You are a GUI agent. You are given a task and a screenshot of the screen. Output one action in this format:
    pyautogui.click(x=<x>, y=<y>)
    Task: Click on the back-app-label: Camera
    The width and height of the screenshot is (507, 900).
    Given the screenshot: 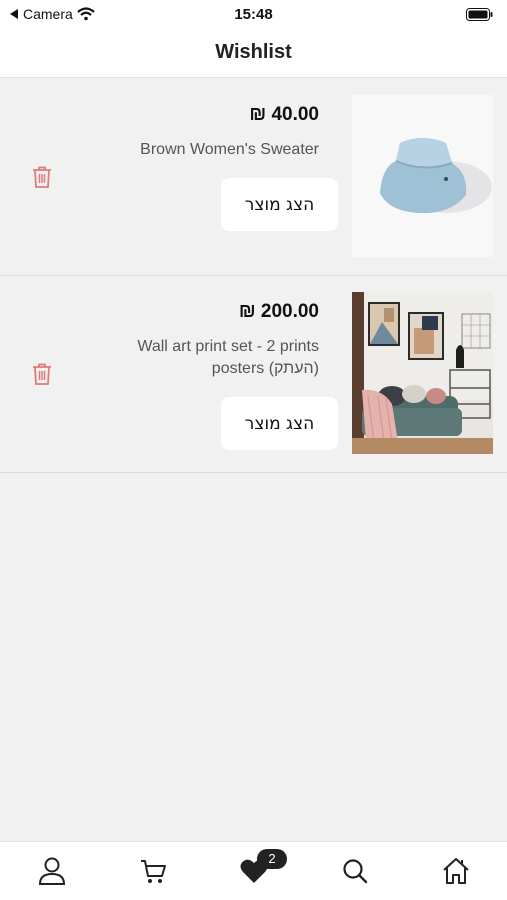 What is the action you would take?
    pyautogui.click(x=48, y=14)
    